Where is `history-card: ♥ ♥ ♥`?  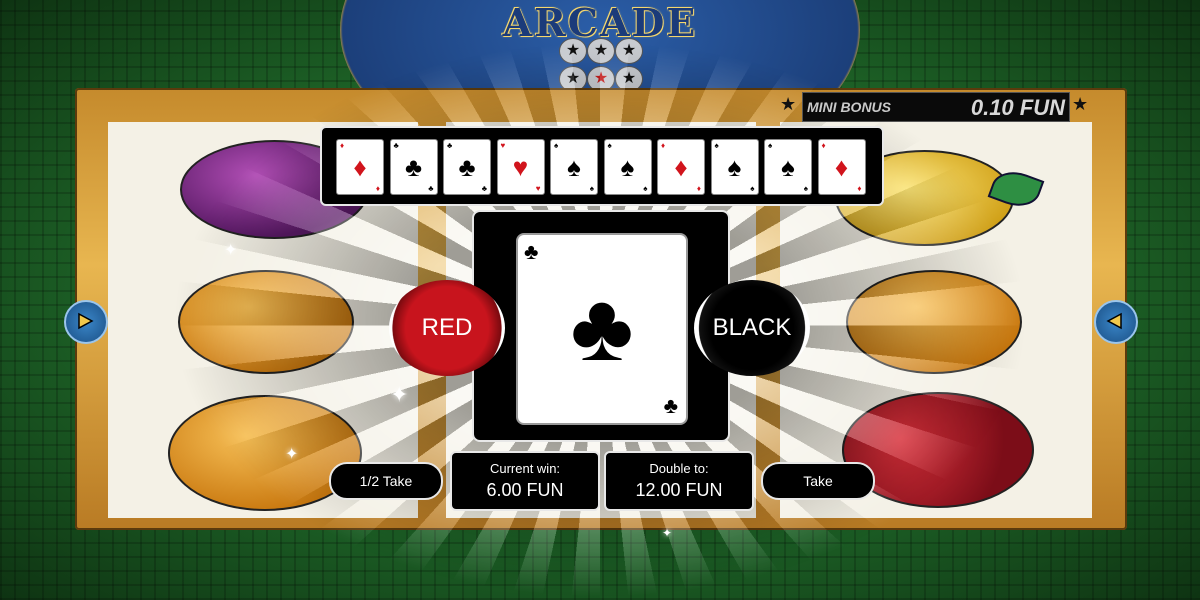 history-card: ♥ ♥ ♥ is located at coordinates (520, 167).